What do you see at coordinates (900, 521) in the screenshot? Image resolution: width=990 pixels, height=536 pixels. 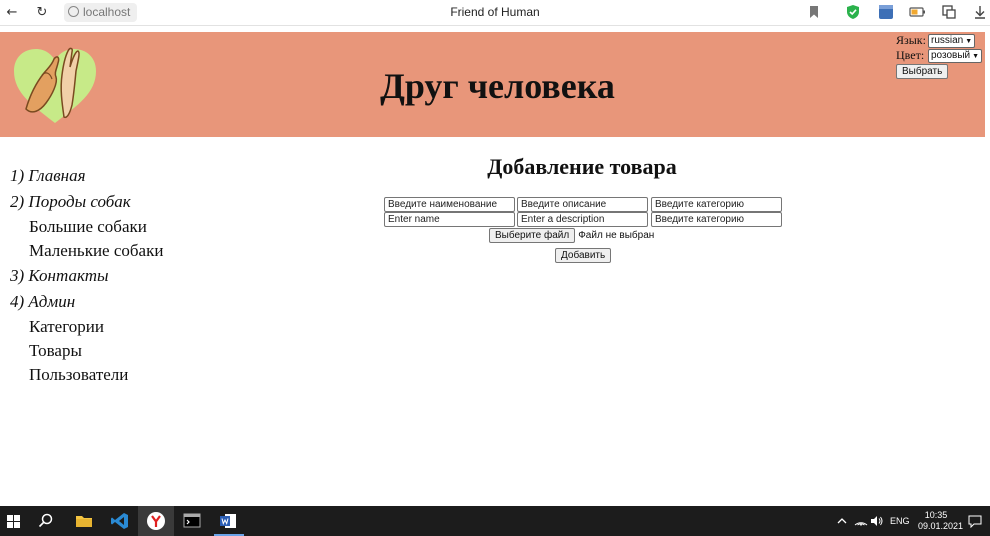 I see `input-language-indicator: ENG` at bounding box center [900, 521].